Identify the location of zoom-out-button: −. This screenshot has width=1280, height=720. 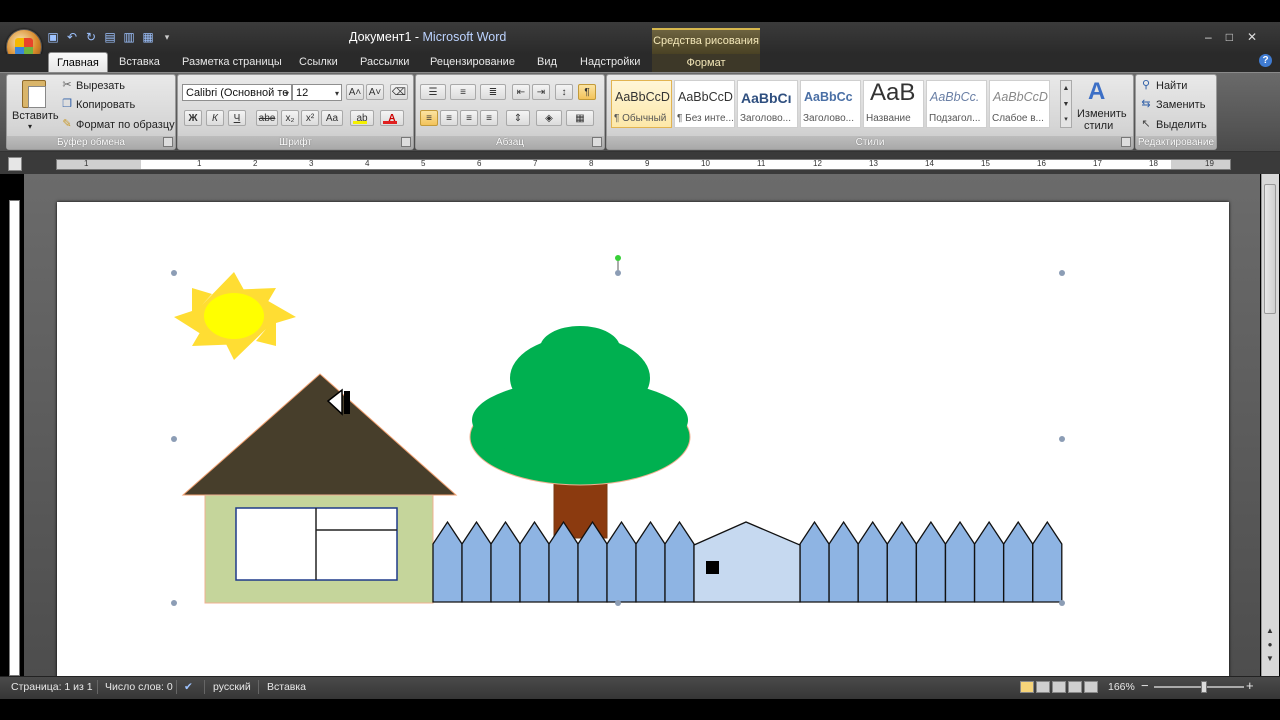
(1145, 685).